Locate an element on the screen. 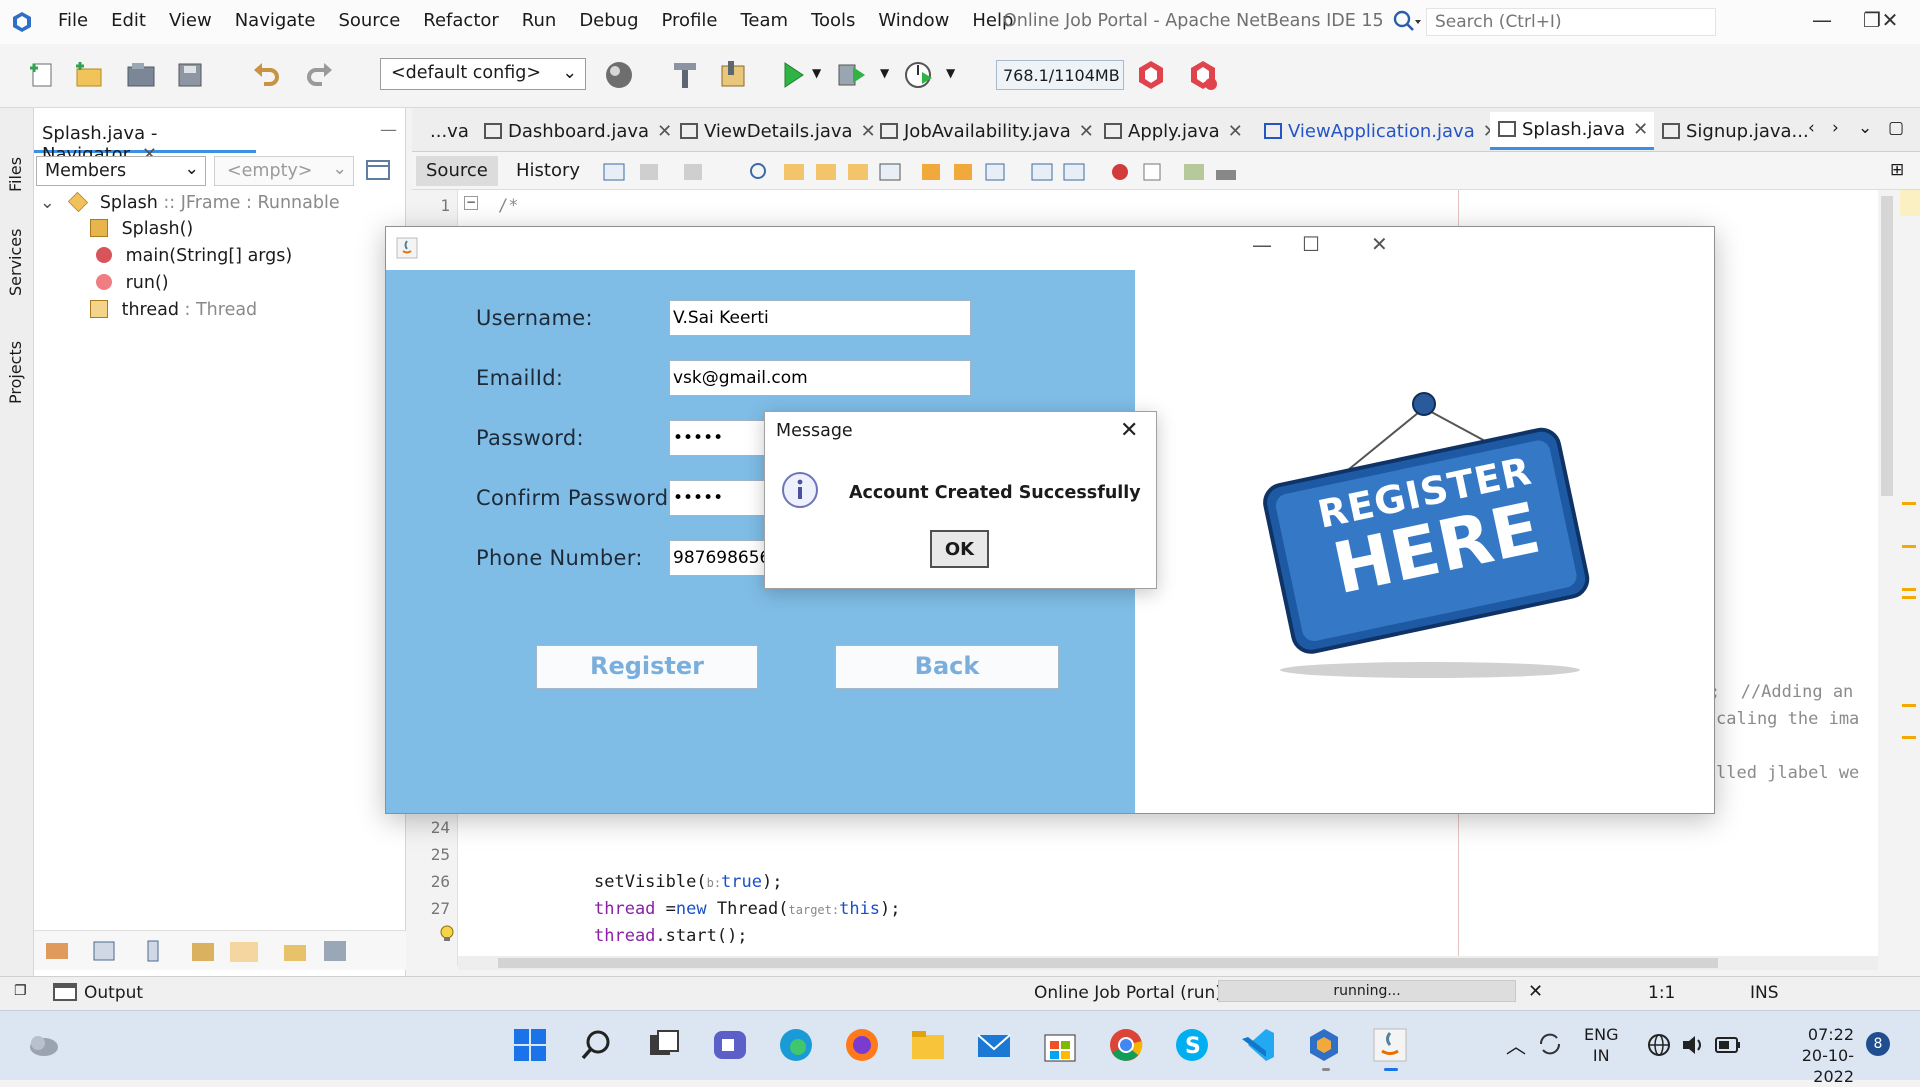  tab-splash-active: Splash.java ✕ is located at coordinates (1572, 131).